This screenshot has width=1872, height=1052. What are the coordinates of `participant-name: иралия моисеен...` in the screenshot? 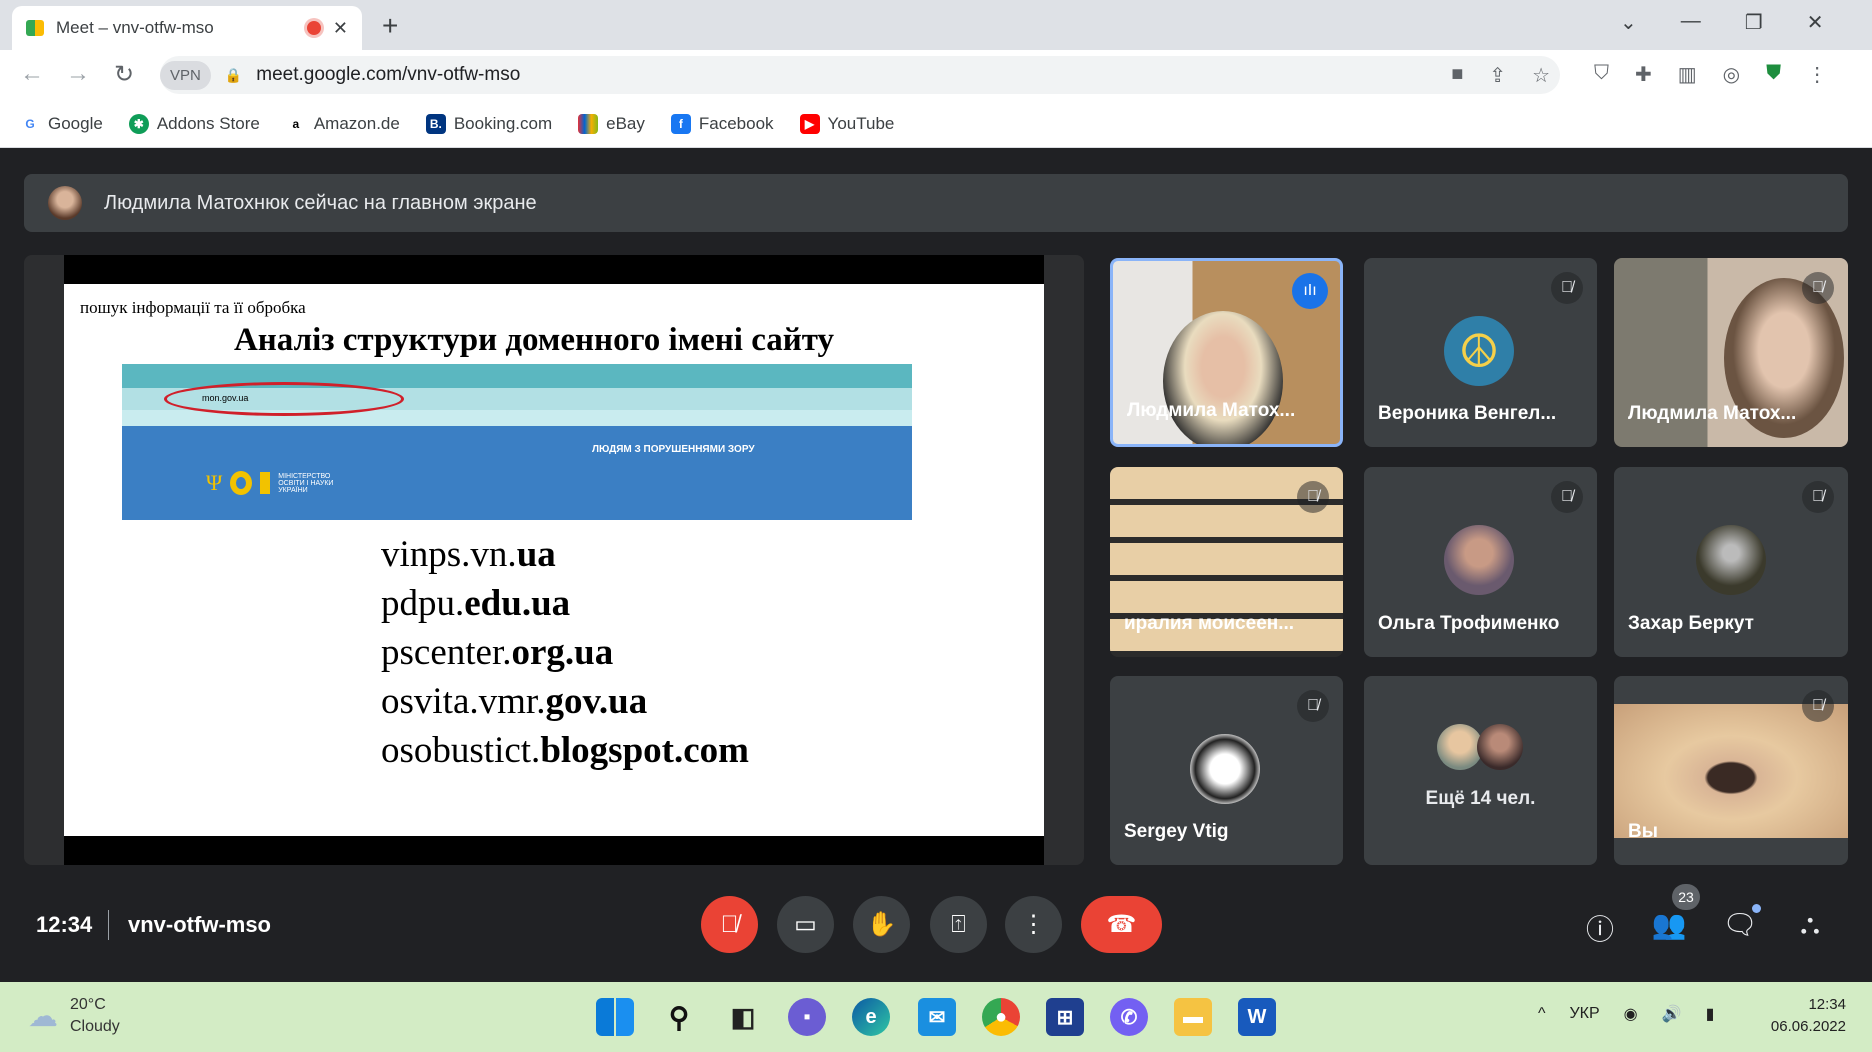 It's located at (1209, 623).